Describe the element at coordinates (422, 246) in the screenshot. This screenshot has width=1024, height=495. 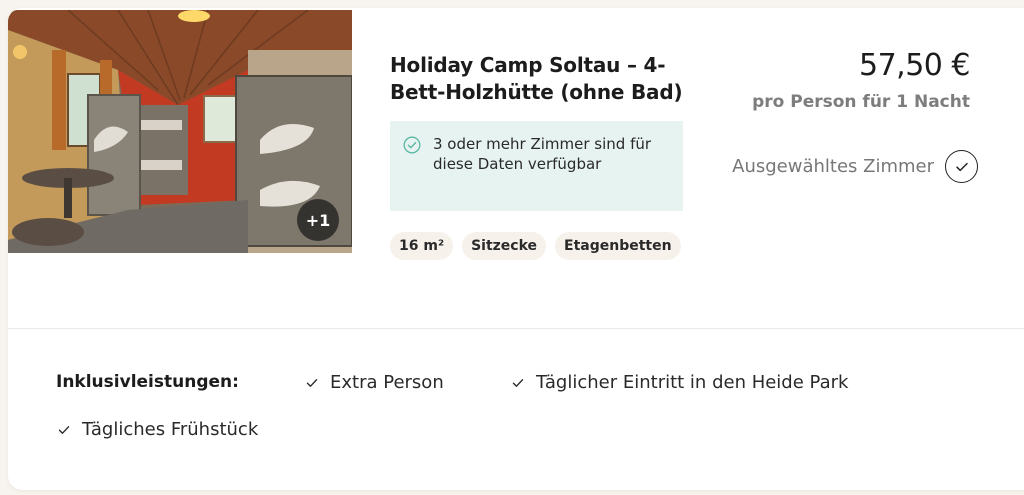
I see `tag-size: 16 m²` at that location.